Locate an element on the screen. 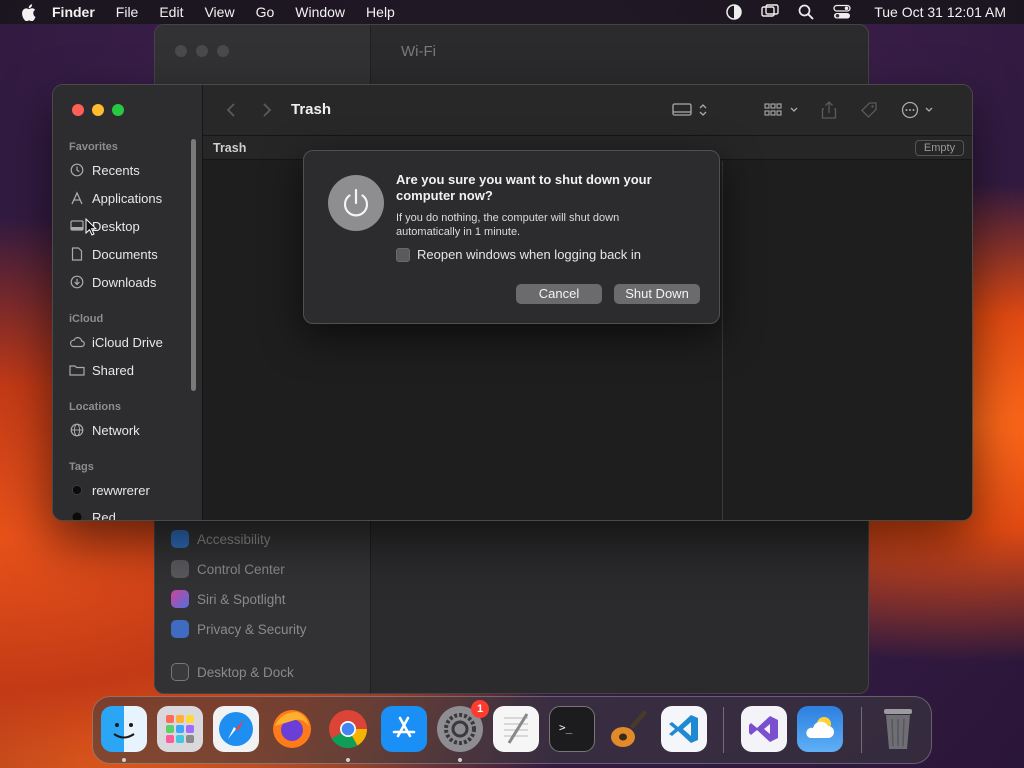 Image resolution: width=1024 pixels, height=768 pixels. sidebar-item-label: Documents is located at coordinates (125, 254).